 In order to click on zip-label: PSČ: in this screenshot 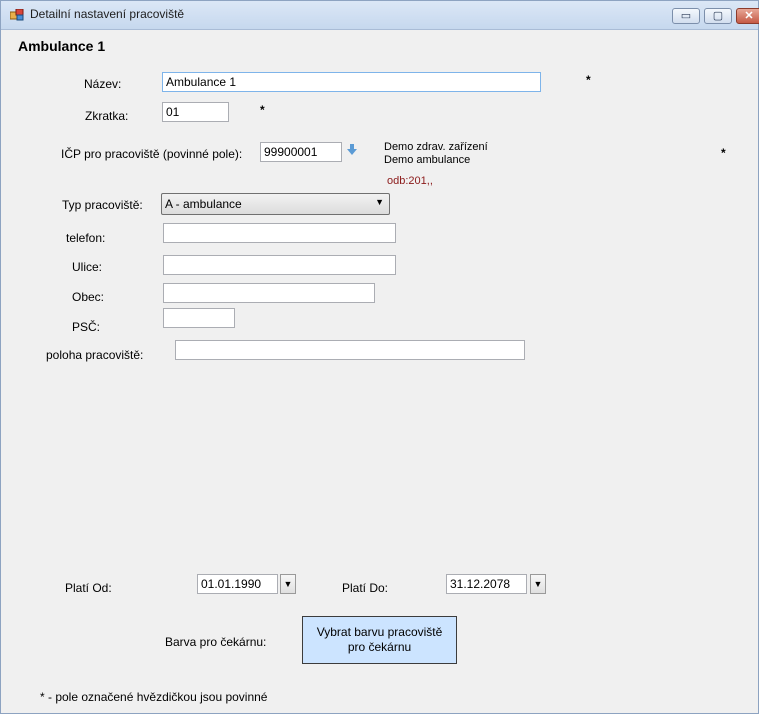, I will do `click(86, 327)`.